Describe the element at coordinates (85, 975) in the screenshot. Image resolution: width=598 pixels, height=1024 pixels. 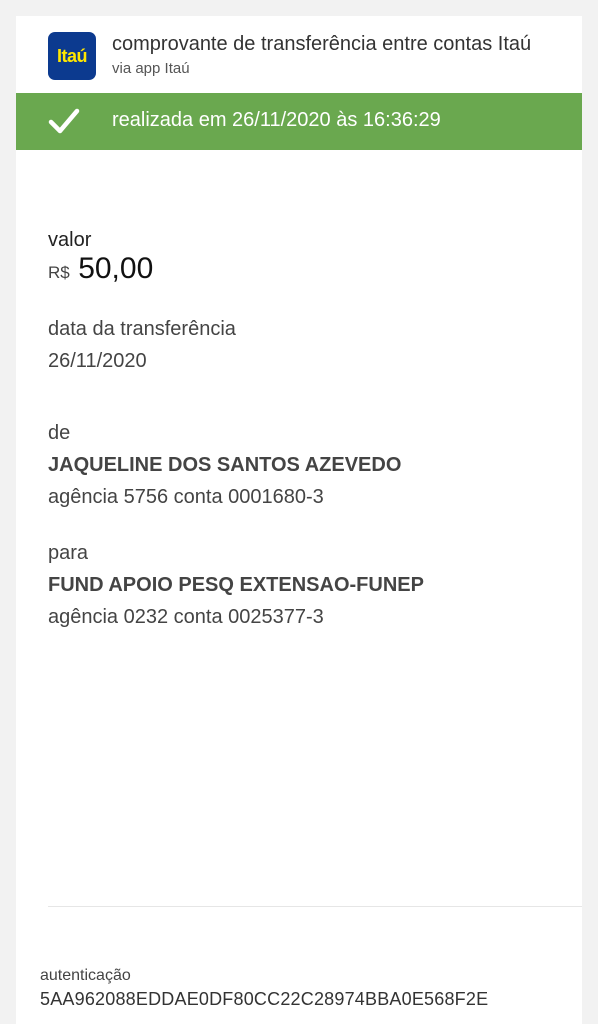
I see `authentication-label: autenticação` at that location.